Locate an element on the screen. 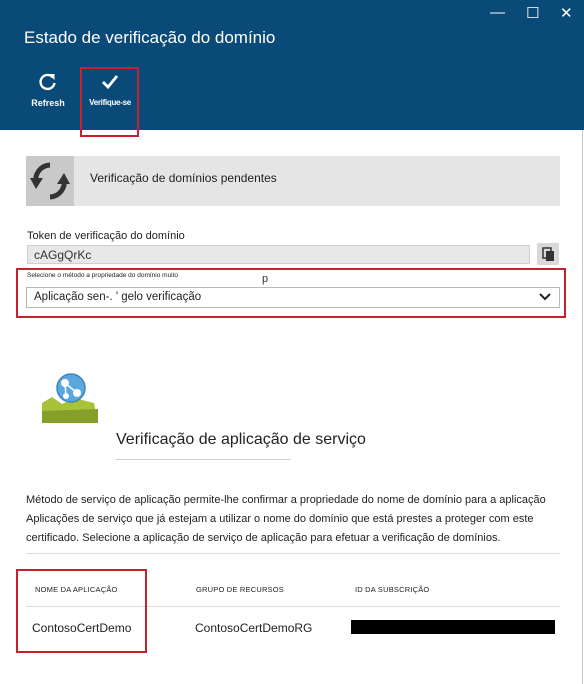 The height and width of the screenshot is (684, 584). blade-title: Estado de verificação do domínio is located at coordinates (150, 37).